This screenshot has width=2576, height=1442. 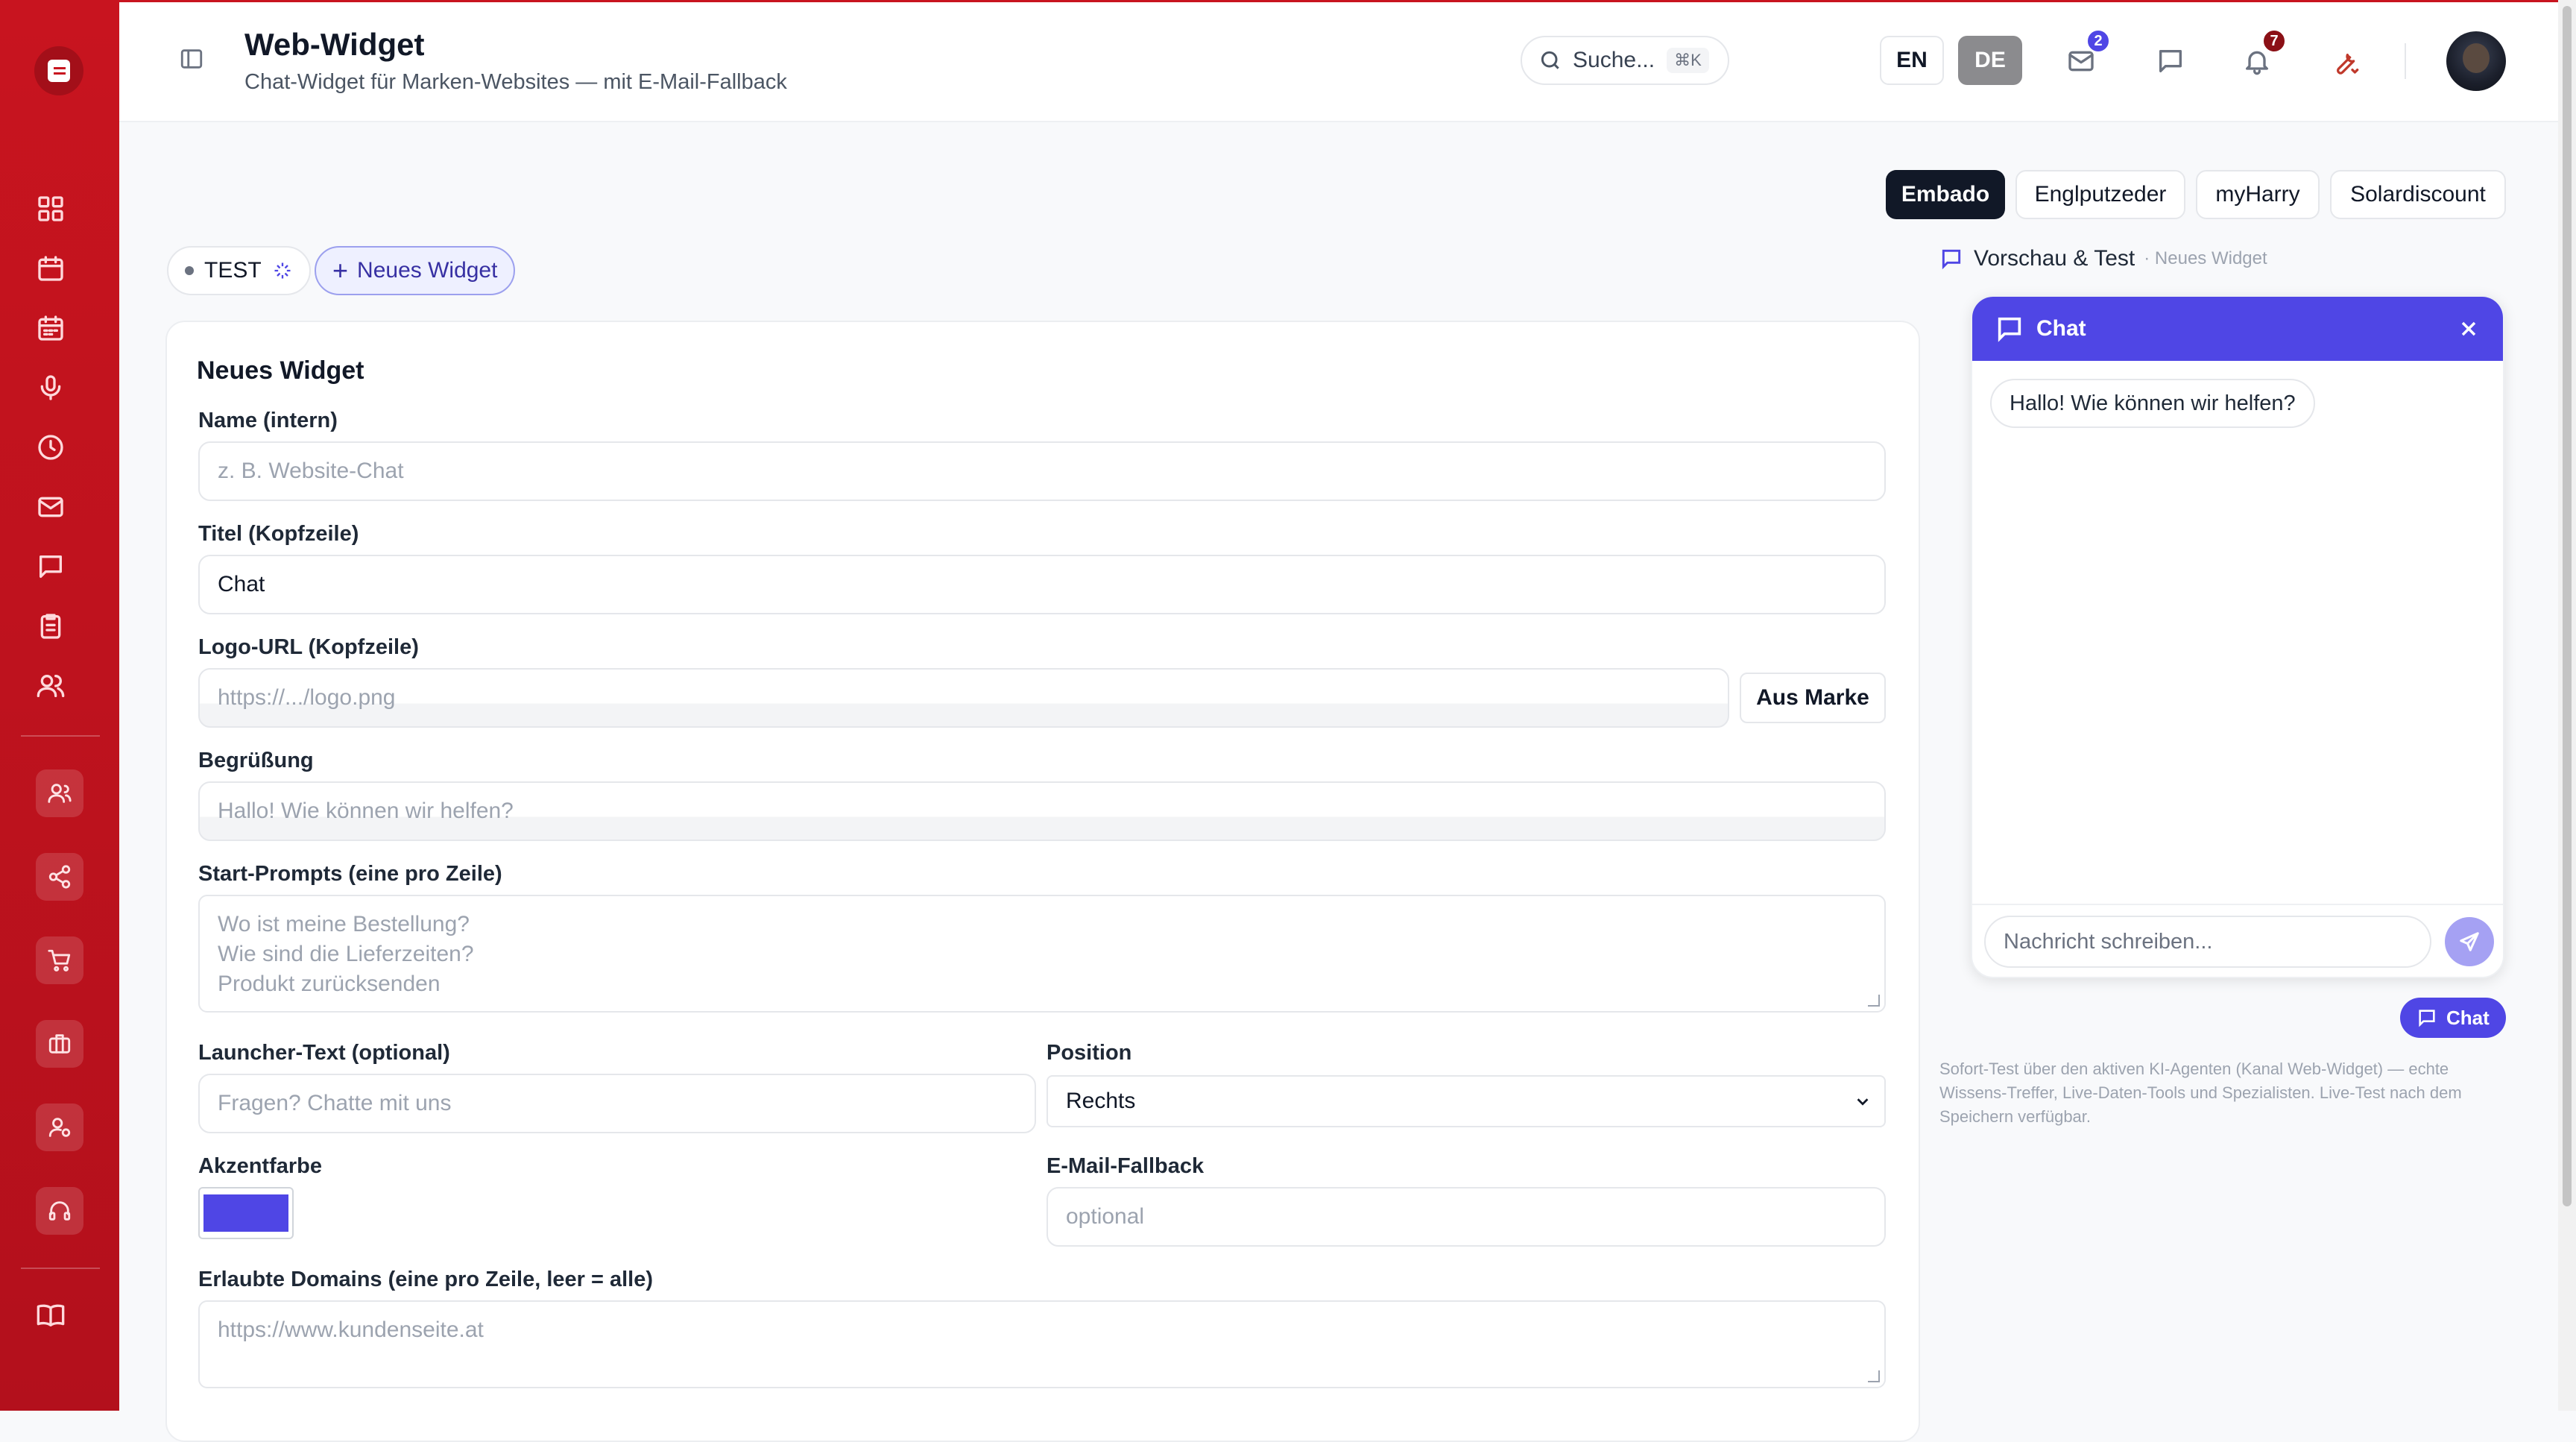 I want to click on app-logo, so click(x=58, y=70).